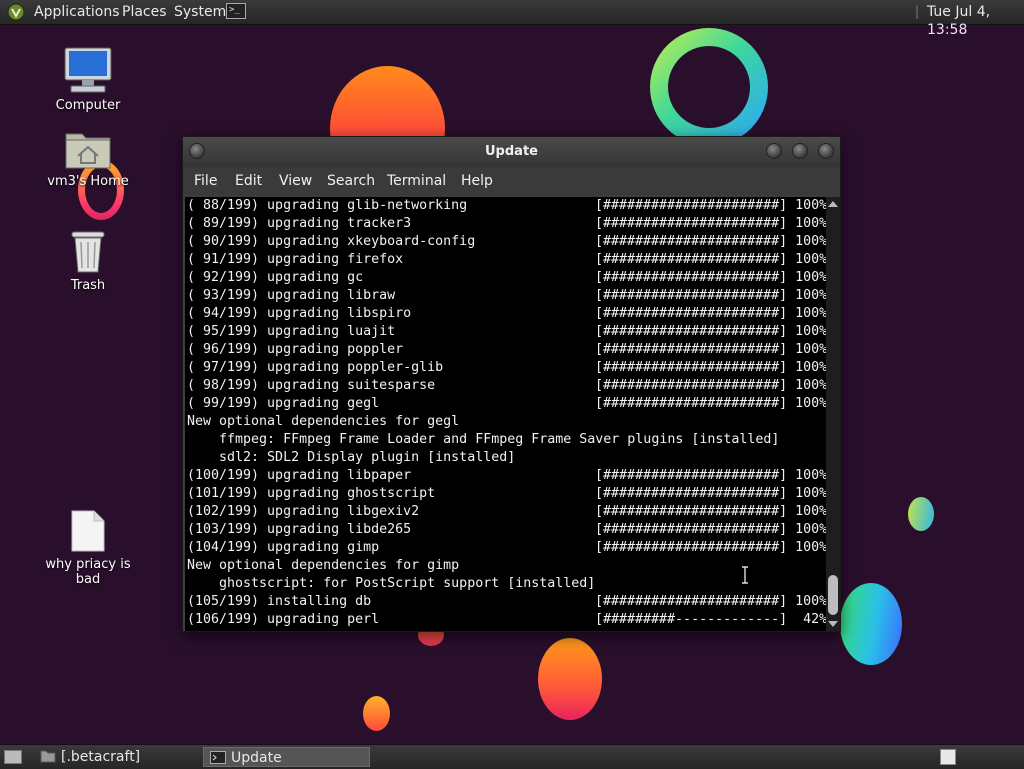  I want to click on taskbar-label: [.betacraft], so click(101, 757).